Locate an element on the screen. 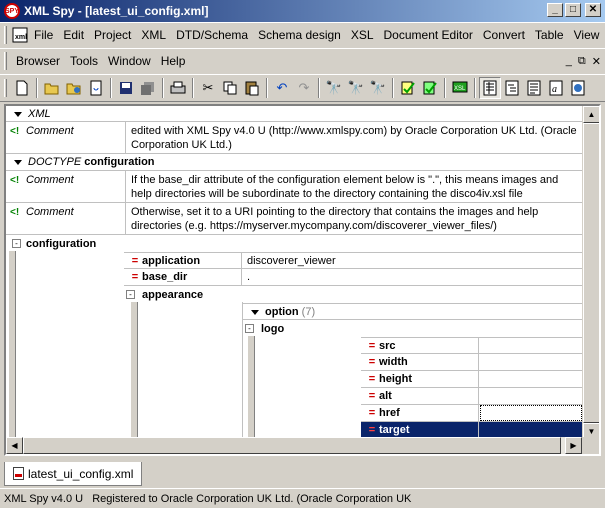  menu-xsl: XSL is located at coordinates (362, 35).